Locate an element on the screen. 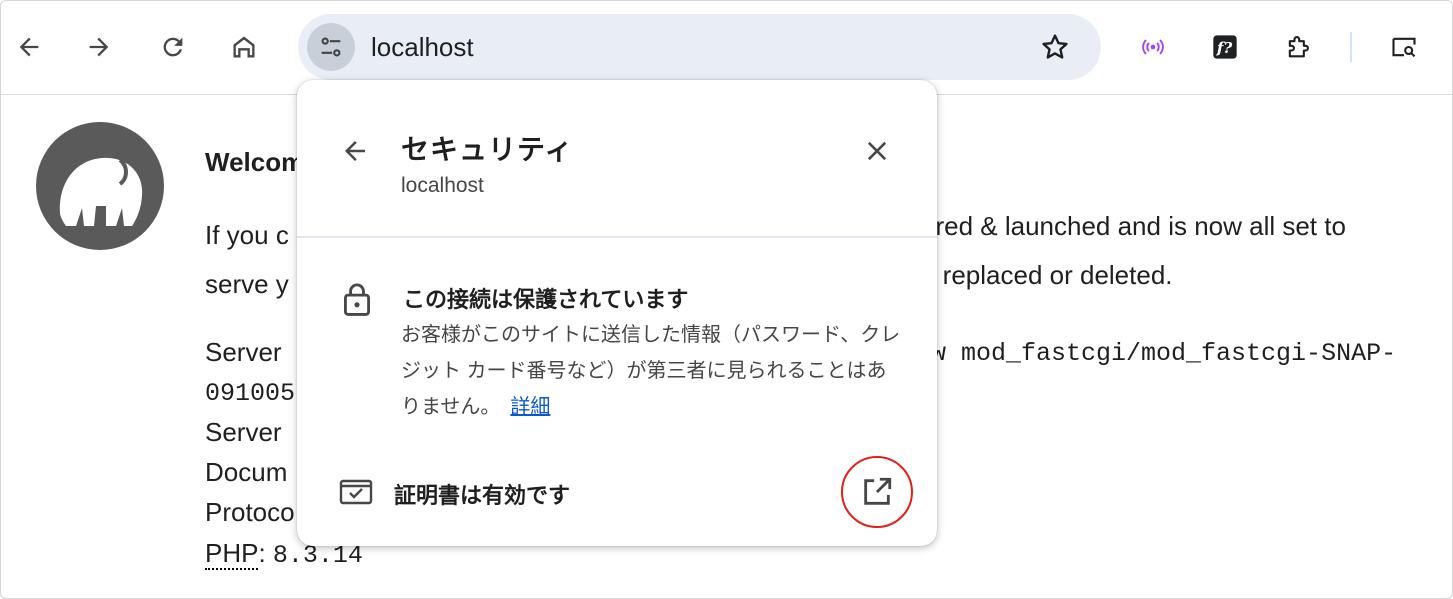  open-certificate-button is located at coordinates (877, 492).